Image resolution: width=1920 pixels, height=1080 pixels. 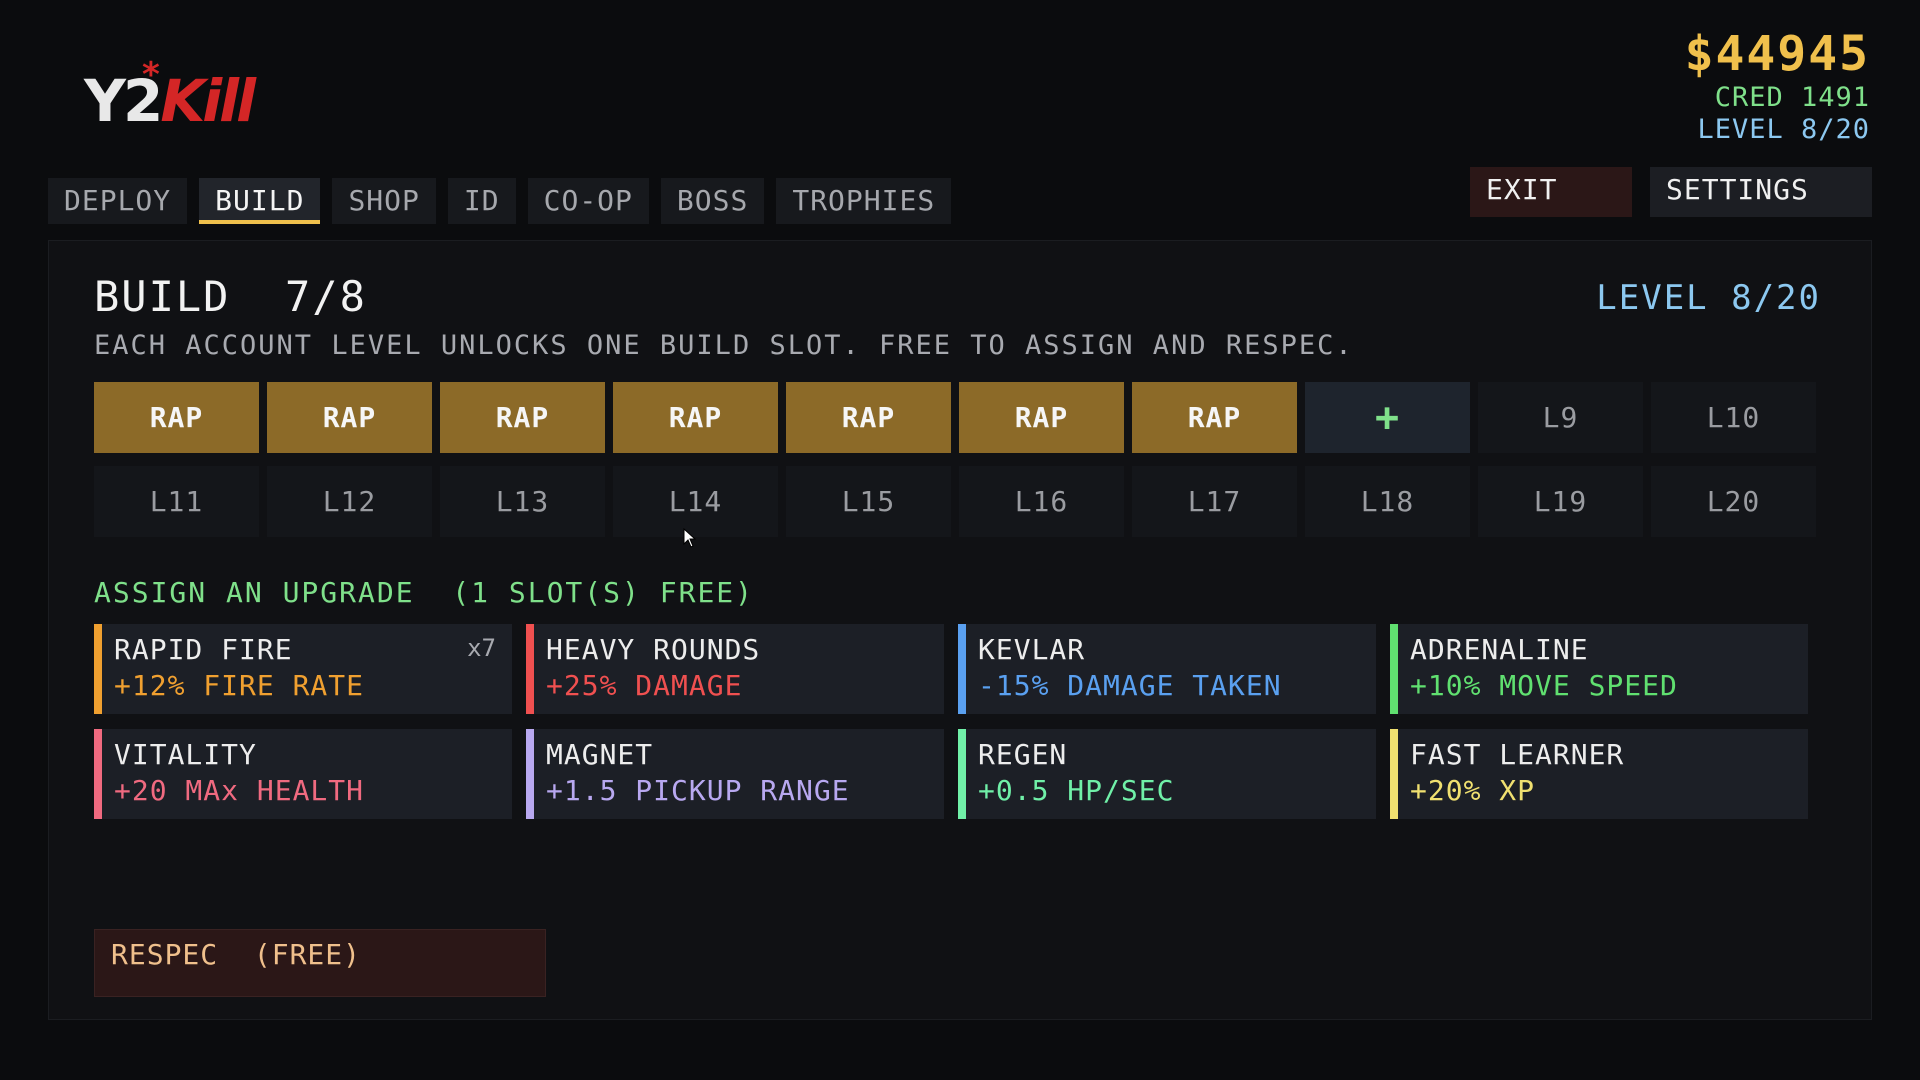 What do you see at coordinates (1599, 774) in the screenshot?
I see `upgrade-card: FAST LEARNER +20% XP` at bounding box center [1599, 774].